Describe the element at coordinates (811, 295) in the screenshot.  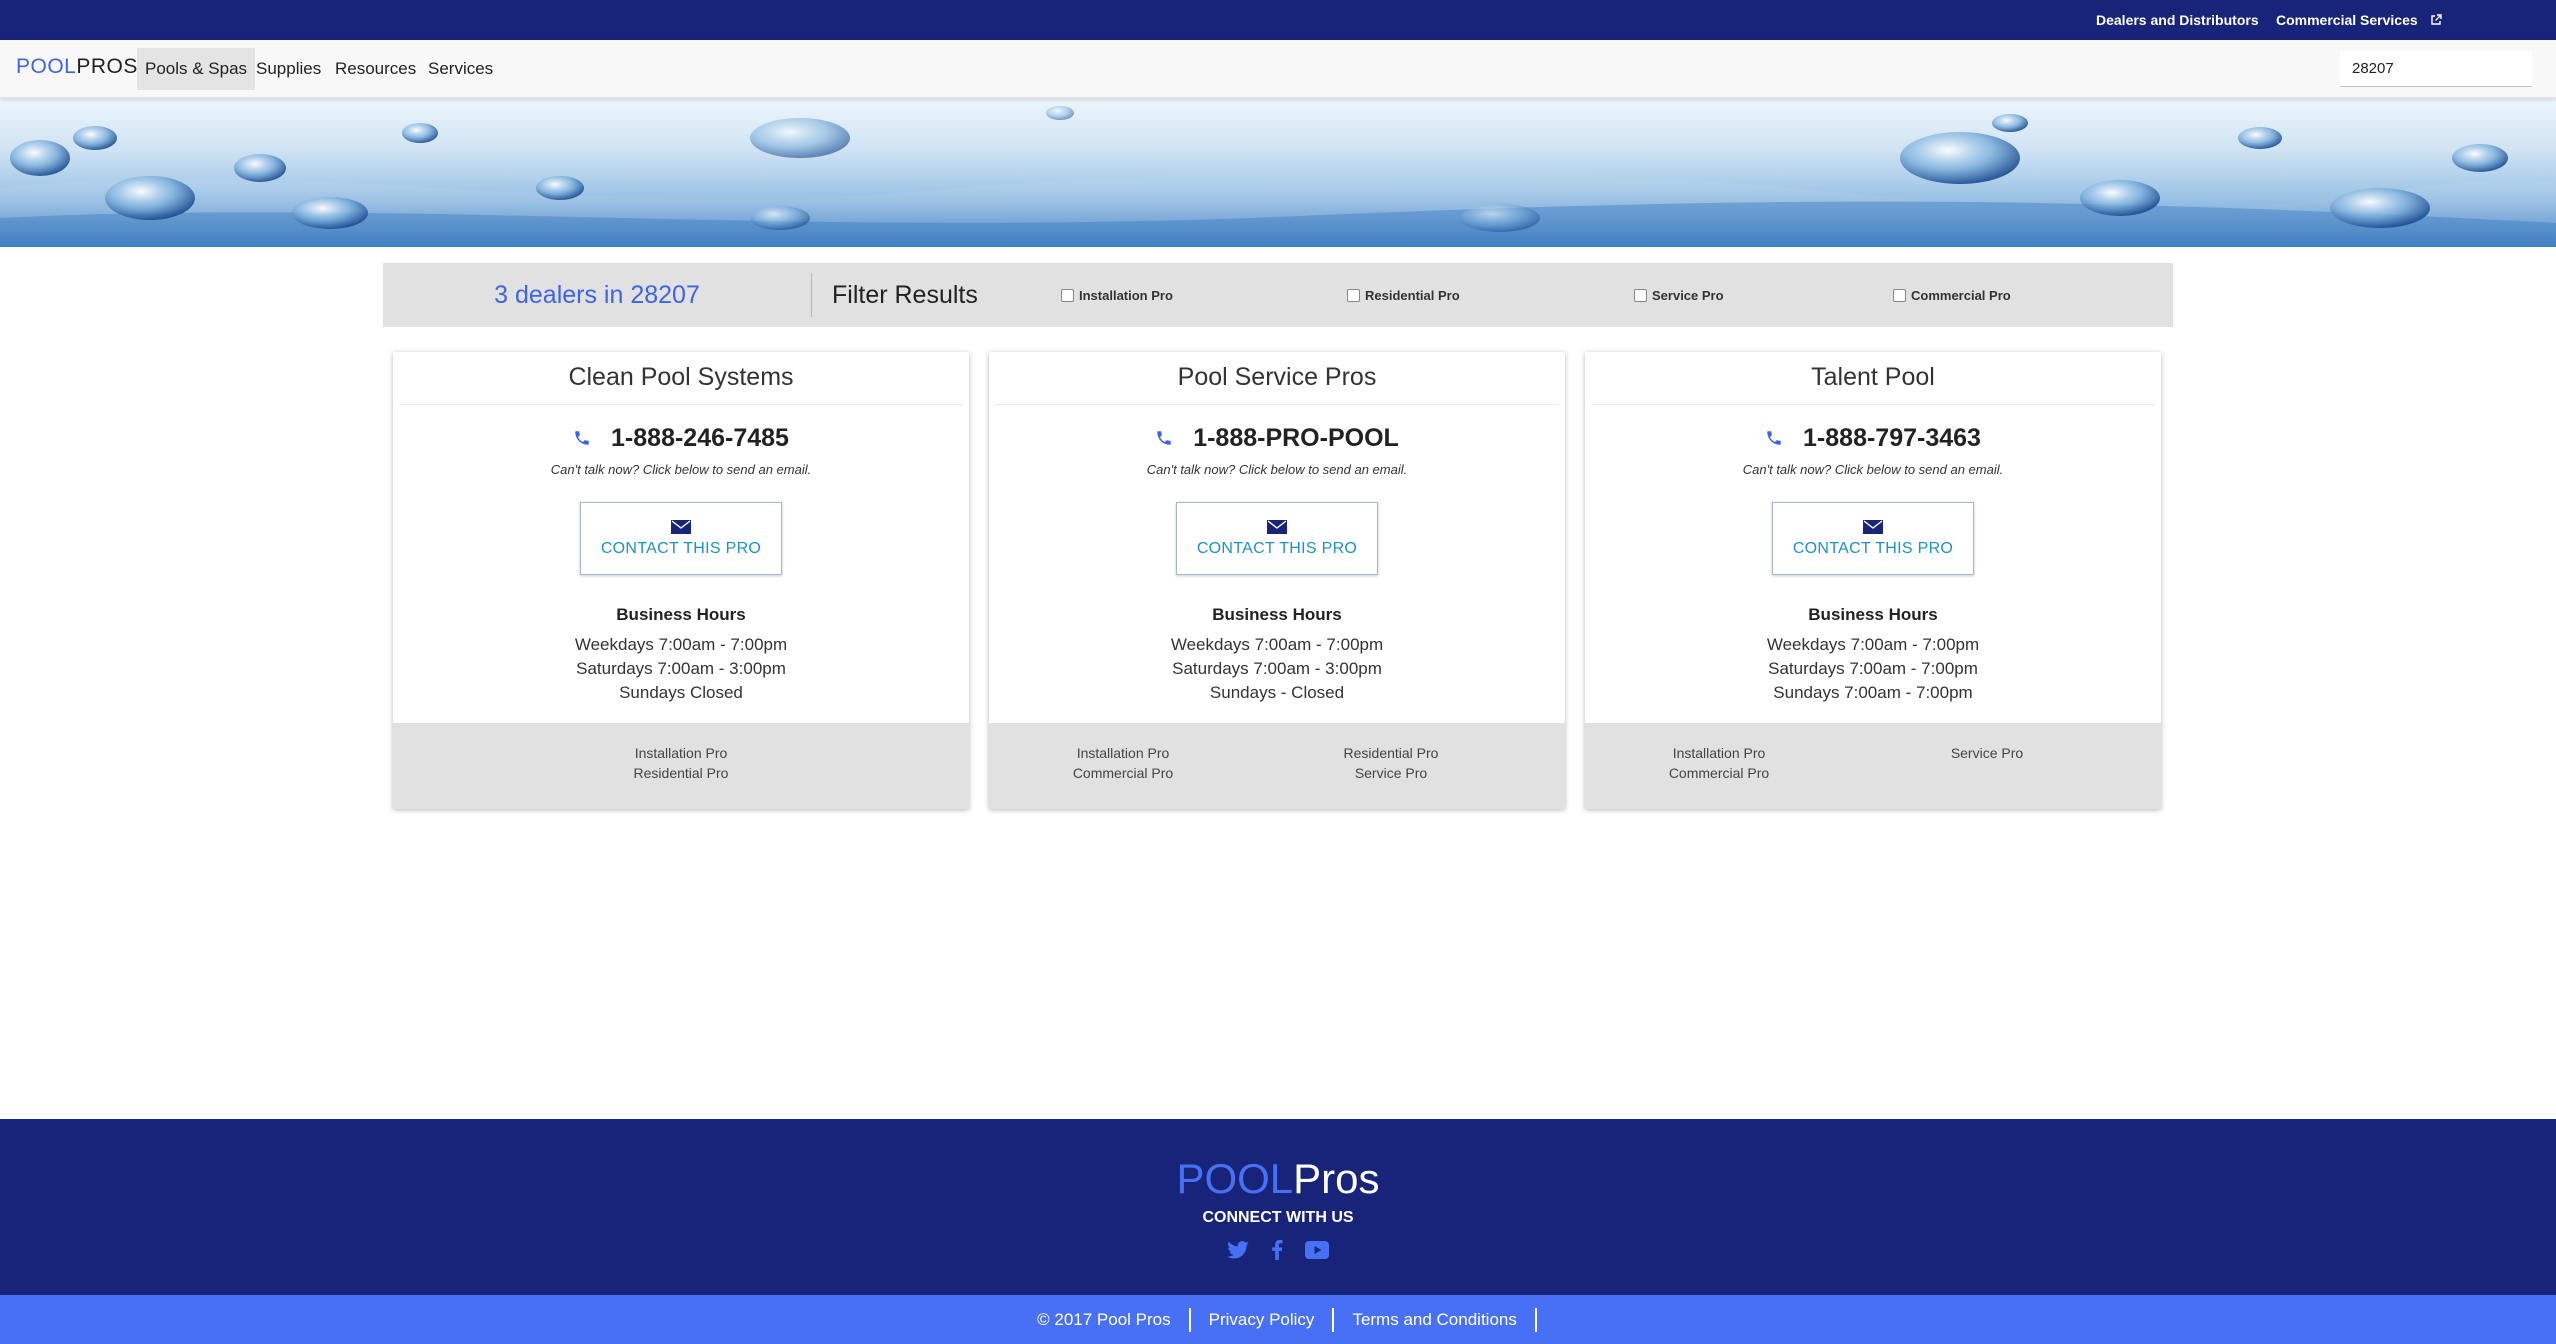
I see `filter-divider` at that location.